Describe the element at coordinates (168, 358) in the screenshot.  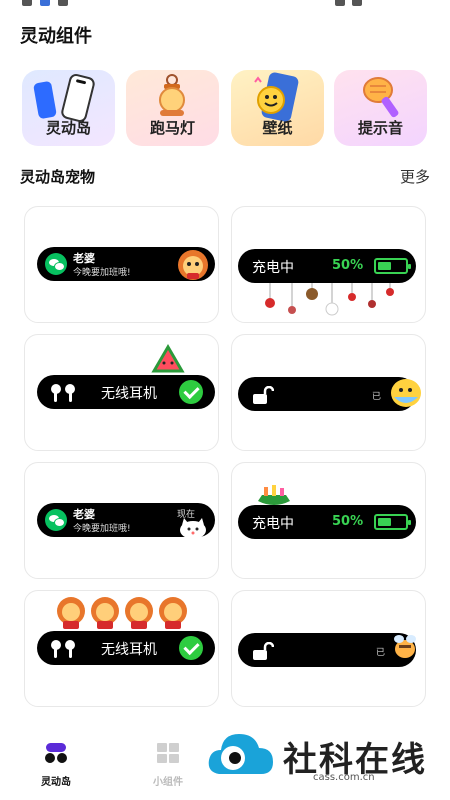
I see `watermelon-pet-icon` at that location.